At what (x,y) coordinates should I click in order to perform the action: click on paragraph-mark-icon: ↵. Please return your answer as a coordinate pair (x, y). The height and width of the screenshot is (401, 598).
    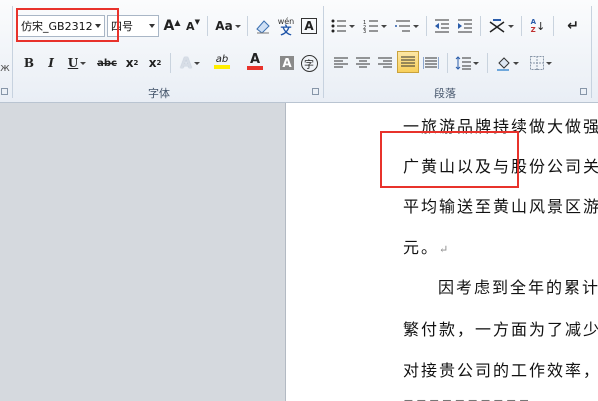
    Looking at the image, I should click on (573, 26).